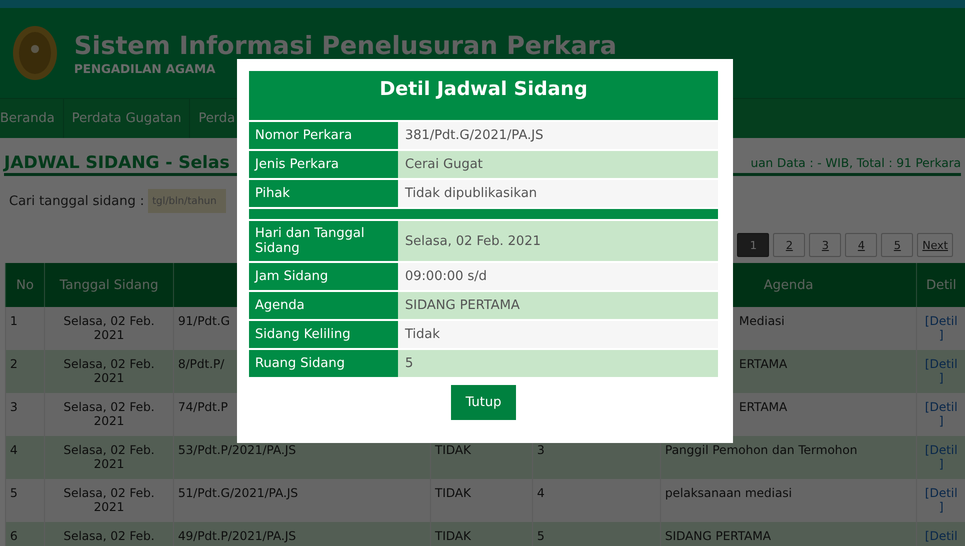 This screenshot has height=546, width=965. What do you see at coordinates (323, 193) in the screenshot?
I see `field-label: Pihak` at bounding box center [323, 193].